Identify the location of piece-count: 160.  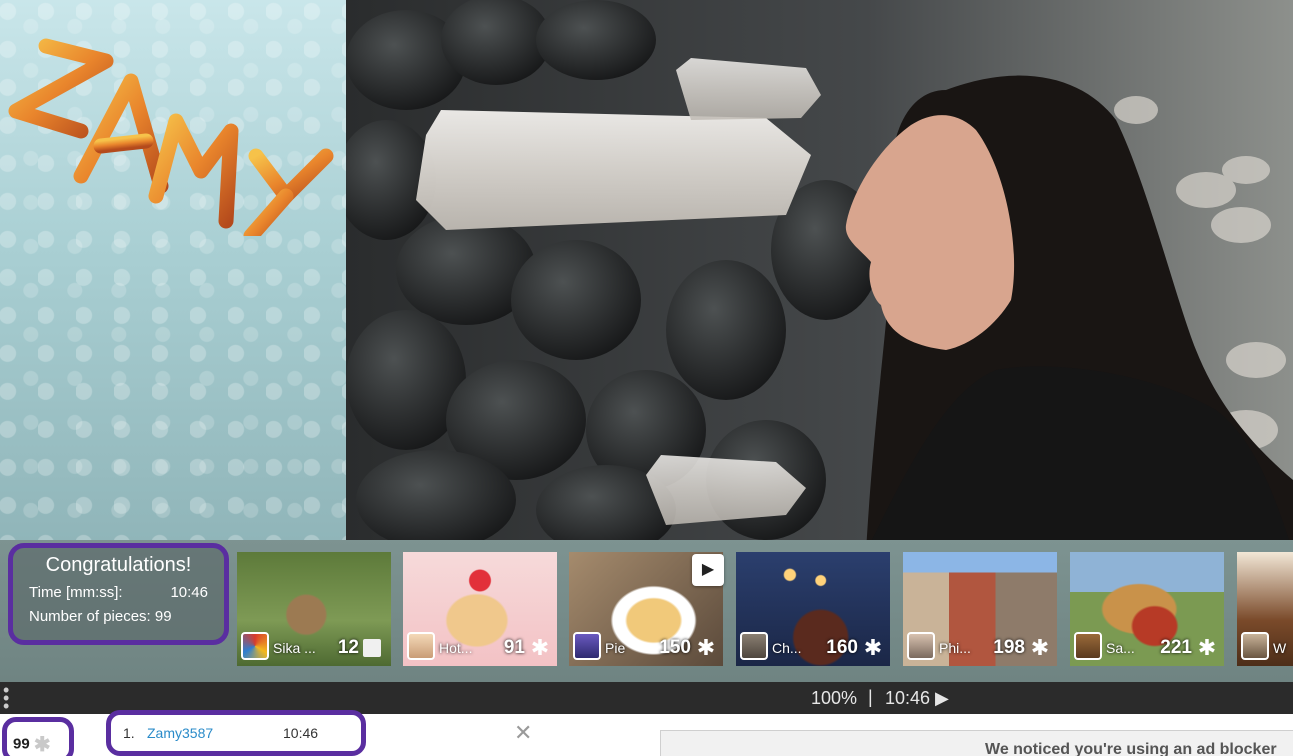
(842, 647).